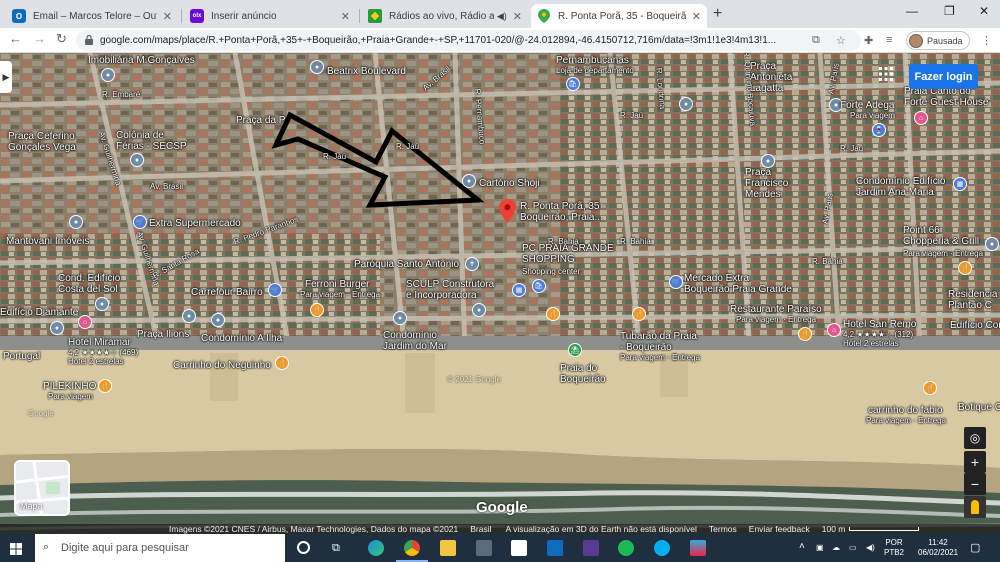  What do you see at coordinates (222, 365) in the screenshot?
I see `place-label: Carrinho do Neguinho` at bounding box center [222, 365].